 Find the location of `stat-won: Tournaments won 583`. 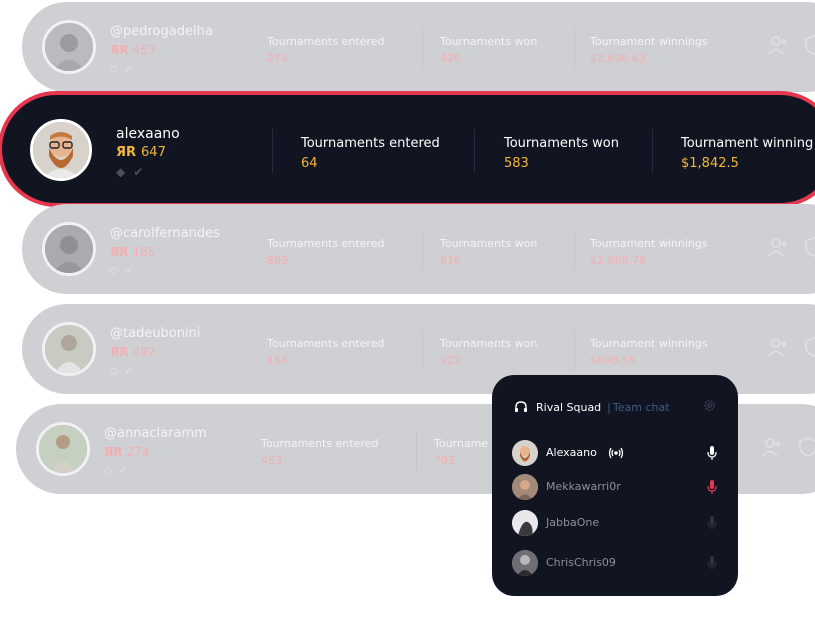

stat-won: Tournaments won 583 is located at coordinates (561, 153).